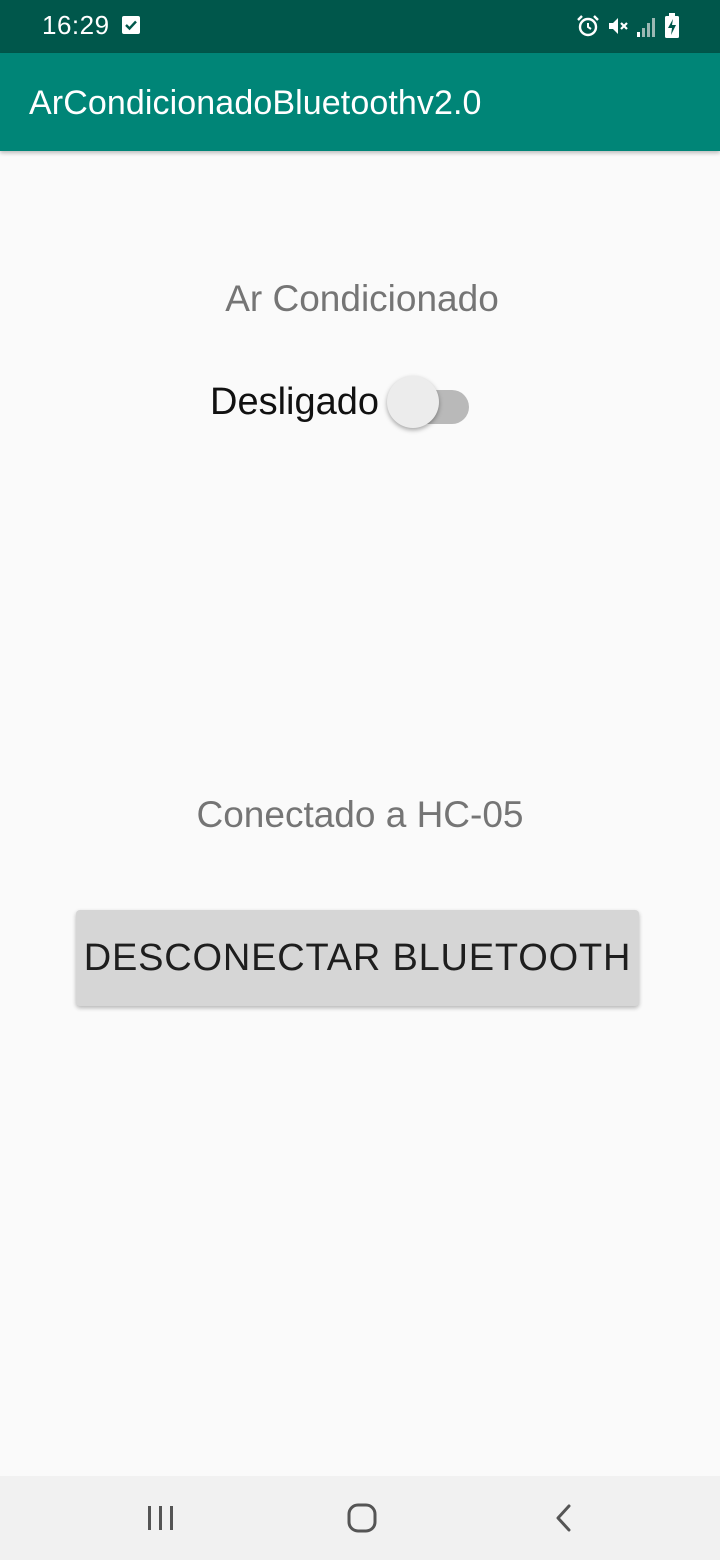  I want to click on app-title: ArCondicionadoBluetoothv2.0, so click(255, 103).